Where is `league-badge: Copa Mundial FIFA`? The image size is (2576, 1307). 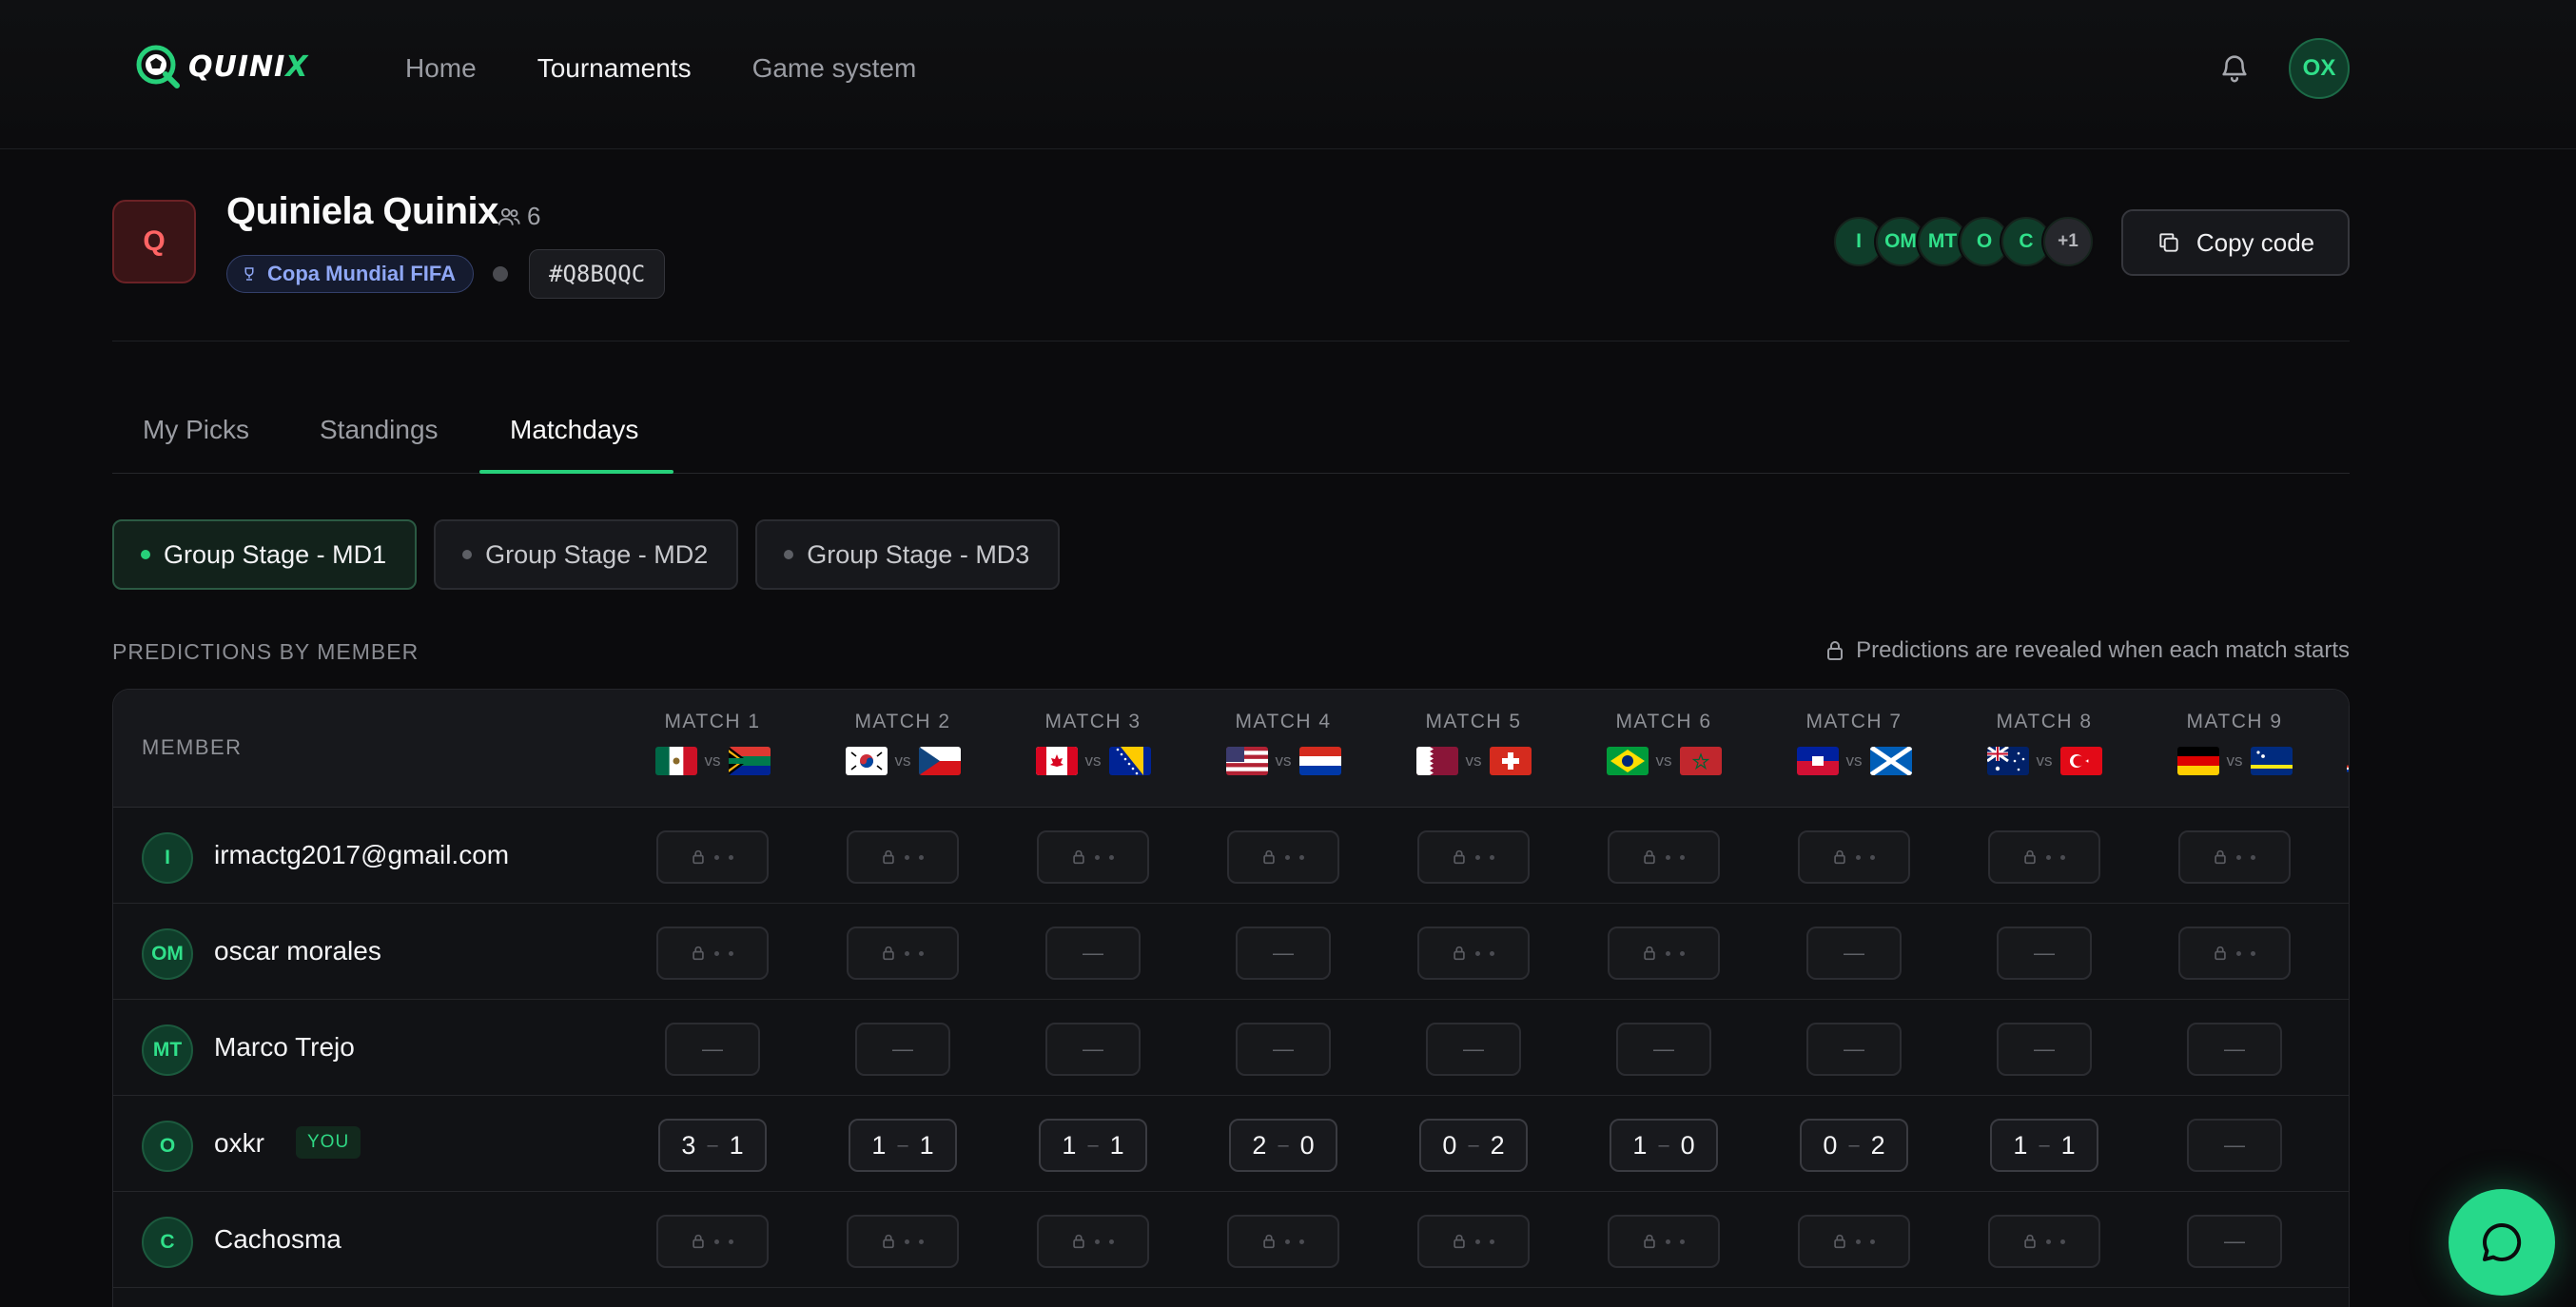 league-badge: Copa Mundial FIFA is located at coordinates (350, 274).